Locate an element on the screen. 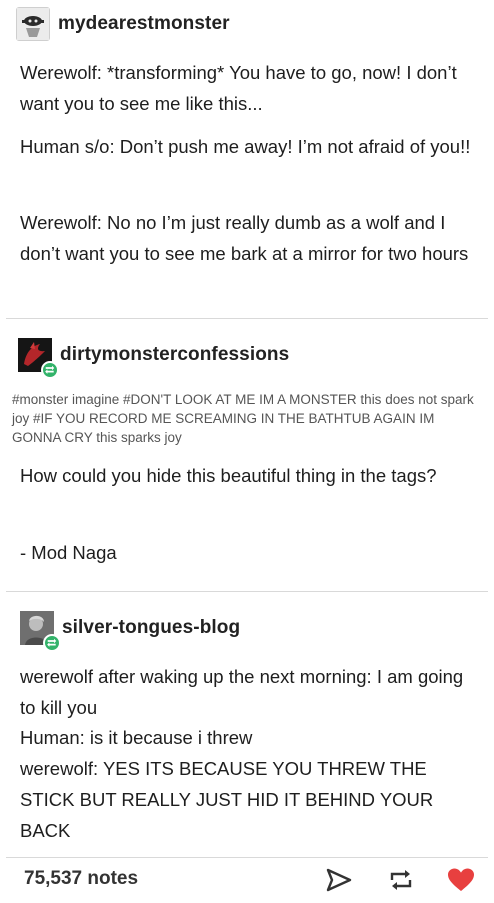  post-header: dirtymonsterconfessions is located at coordinates (153, 358).